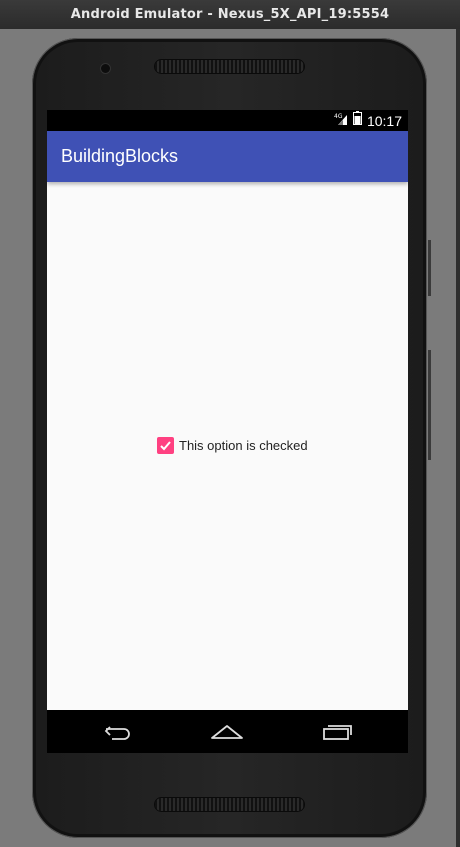 The width and height of the screenshot is (460, 847). I want to click on power-button, so click(429, 268).